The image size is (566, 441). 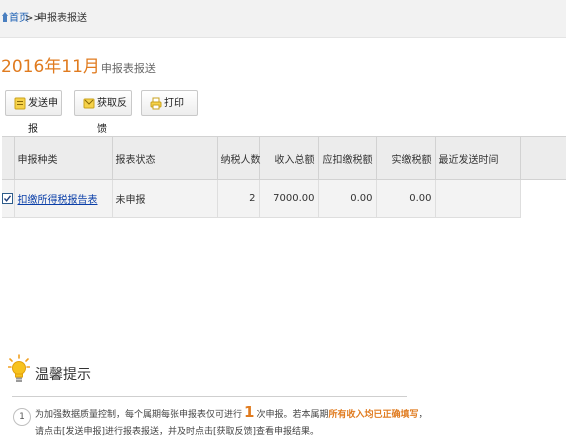 I want to click on row-select-cell, so click(x=8, y=198).